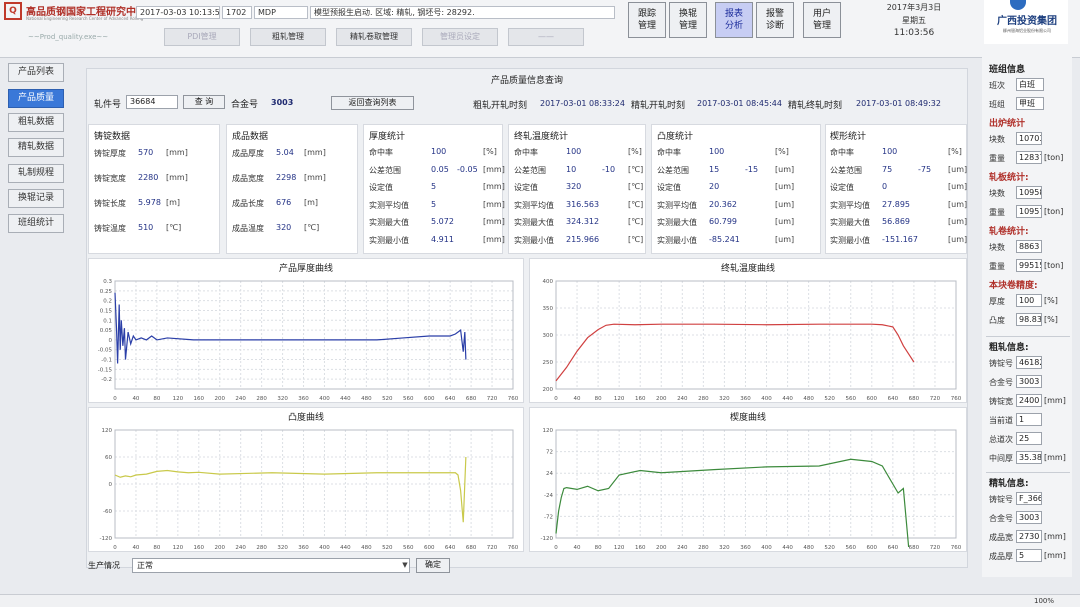 The width and height of the screenshot is (1080, 607). I want to click on y-tick-label: 24, so click(549, 474).